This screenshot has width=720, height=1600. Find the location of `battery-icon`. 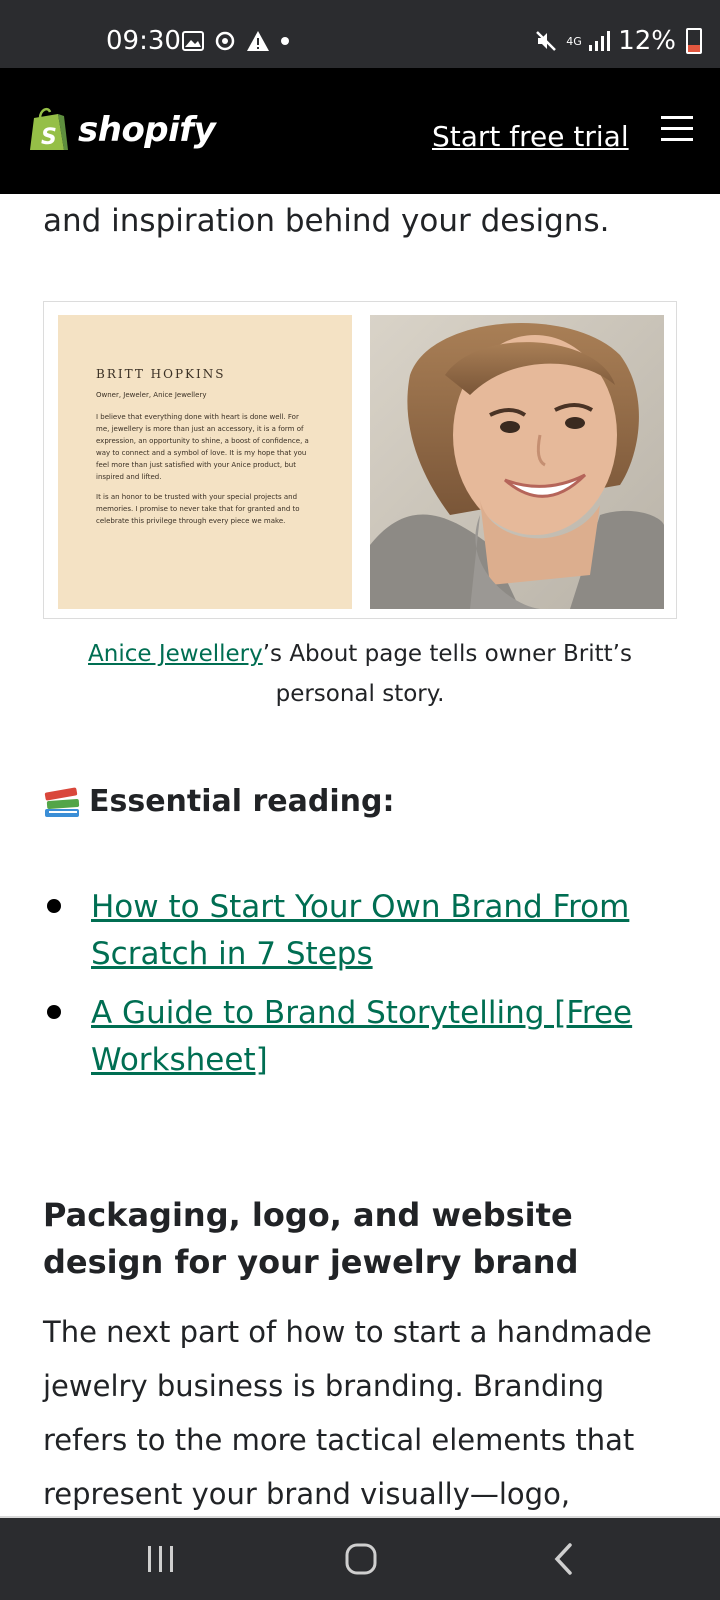

battery-icon is located at coordinates (694, 41).